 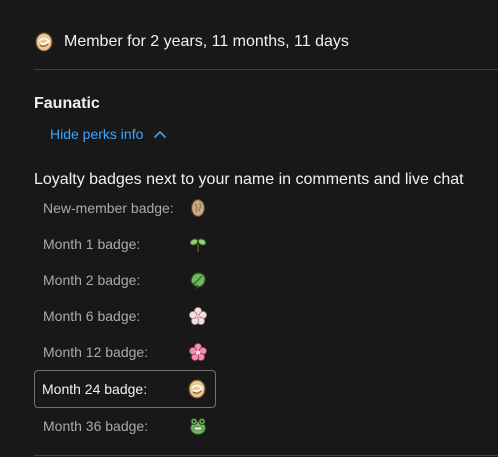 I want to click on hide-perks-button: Hide perks info, so click(x=108, y=134).